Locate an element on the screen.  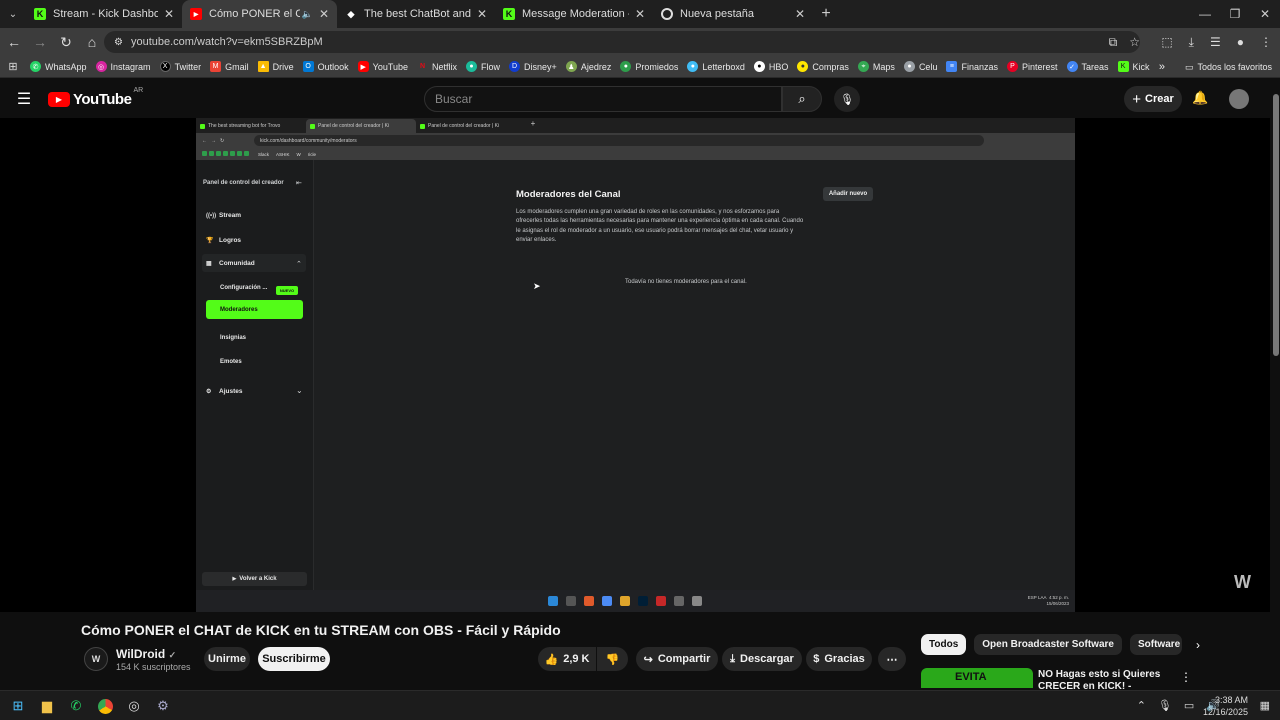
chip-software: Software is located at coordinates (1155, 644).